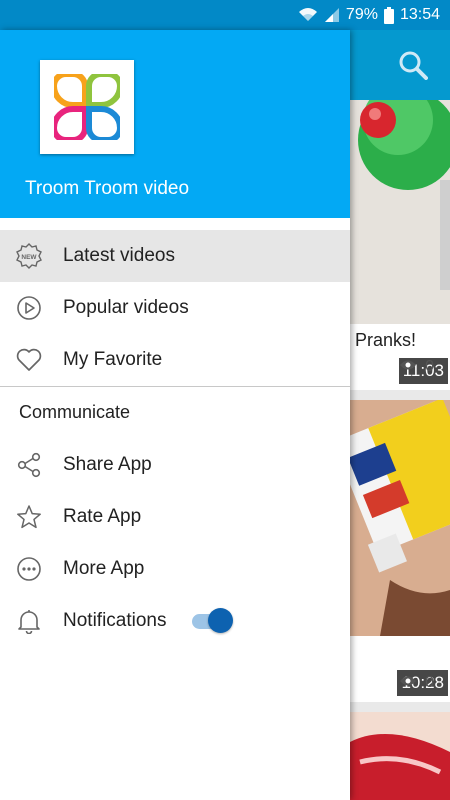  What do you see at coordinates (419, 14) in the screenshot?
I see `clock: 13:54` at bounding box center [419, 14].